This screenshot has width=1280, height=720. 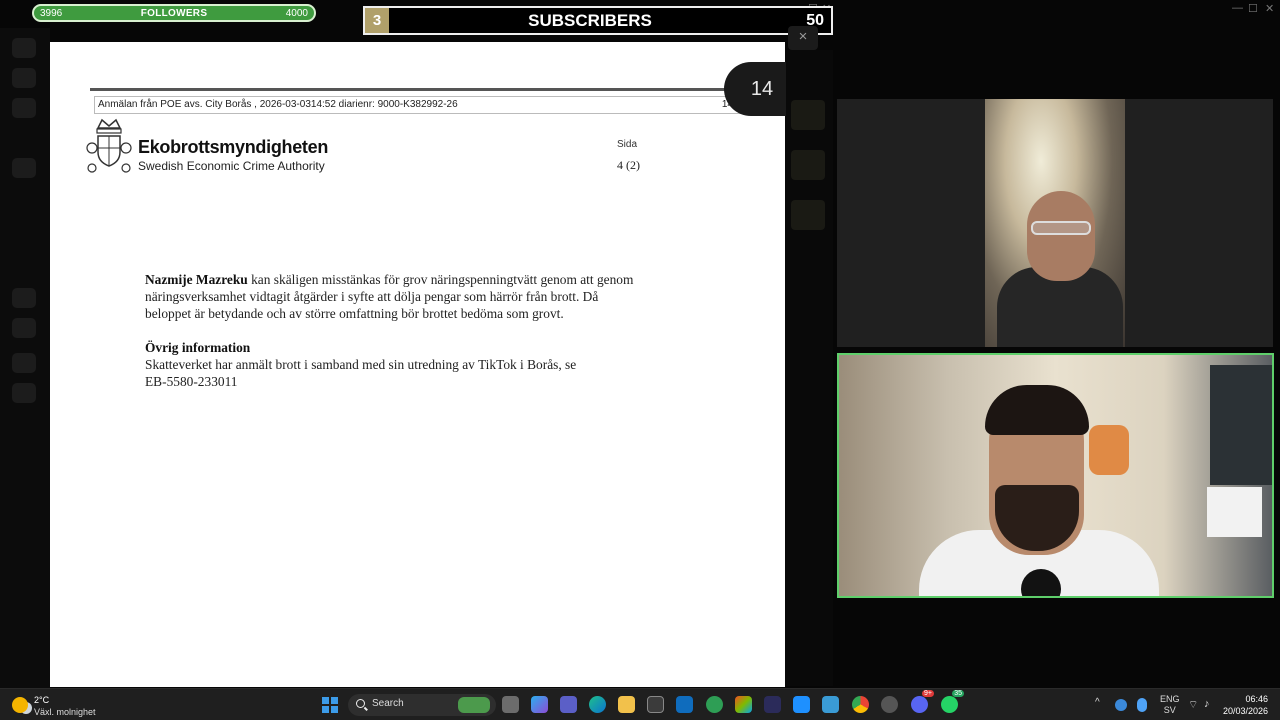 What do you see at coordinates (109, 145) in the screenshot?
I see `crown-crest-icon` at bounding box center [109, 145].